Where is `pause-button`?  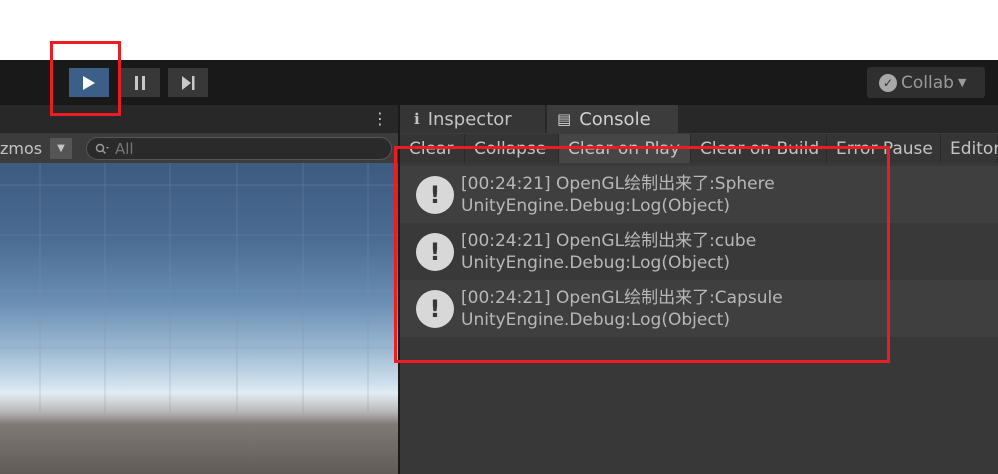 pause-button is located at coordinates (140, 82).